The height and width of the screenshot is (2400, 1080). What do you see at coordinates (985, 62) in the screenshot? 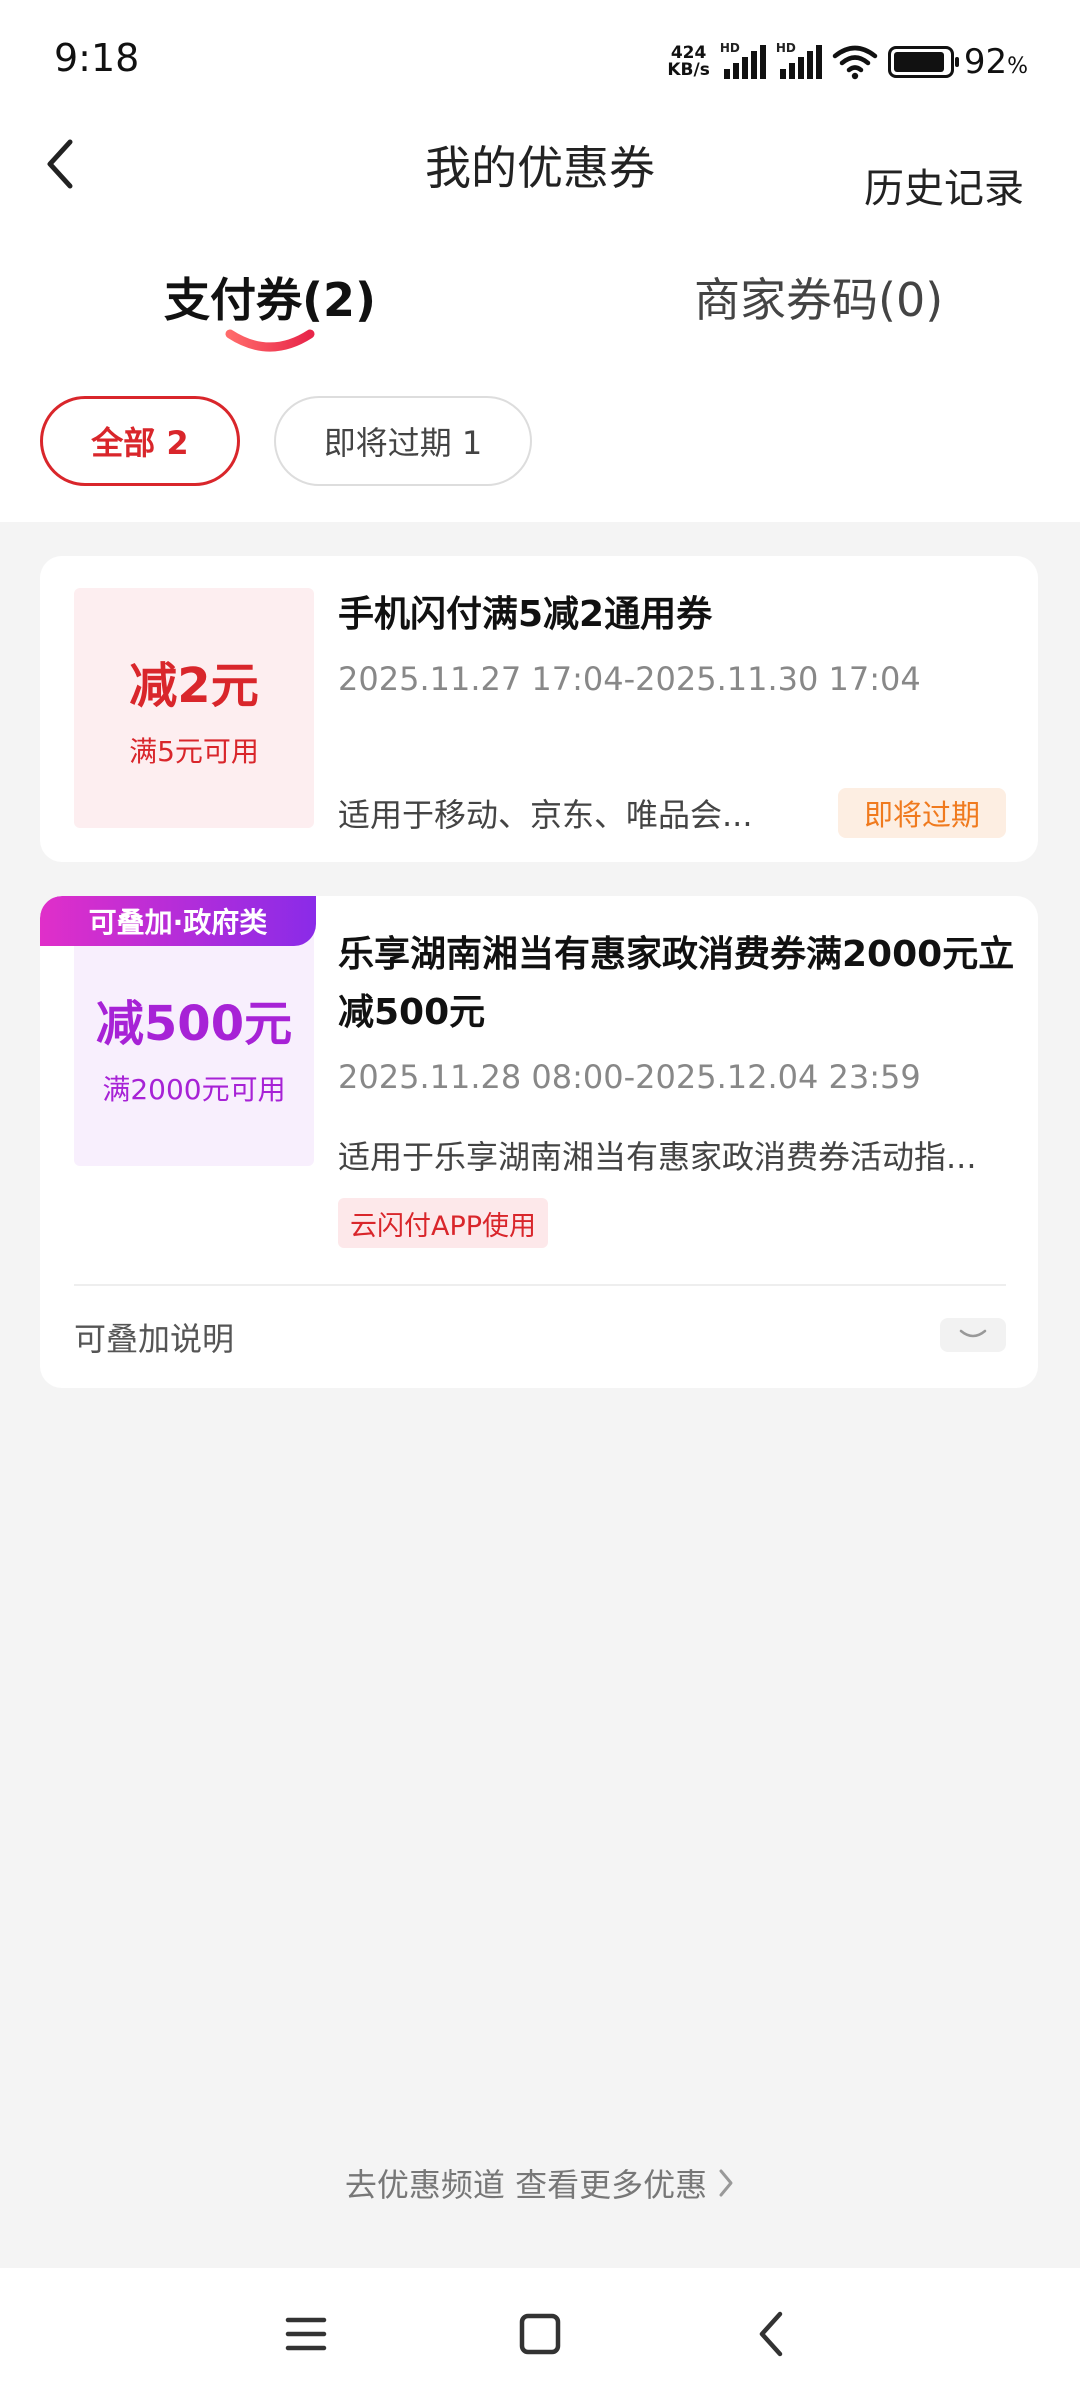
I see `battery-value: 92` at bounding box center [985, 62].